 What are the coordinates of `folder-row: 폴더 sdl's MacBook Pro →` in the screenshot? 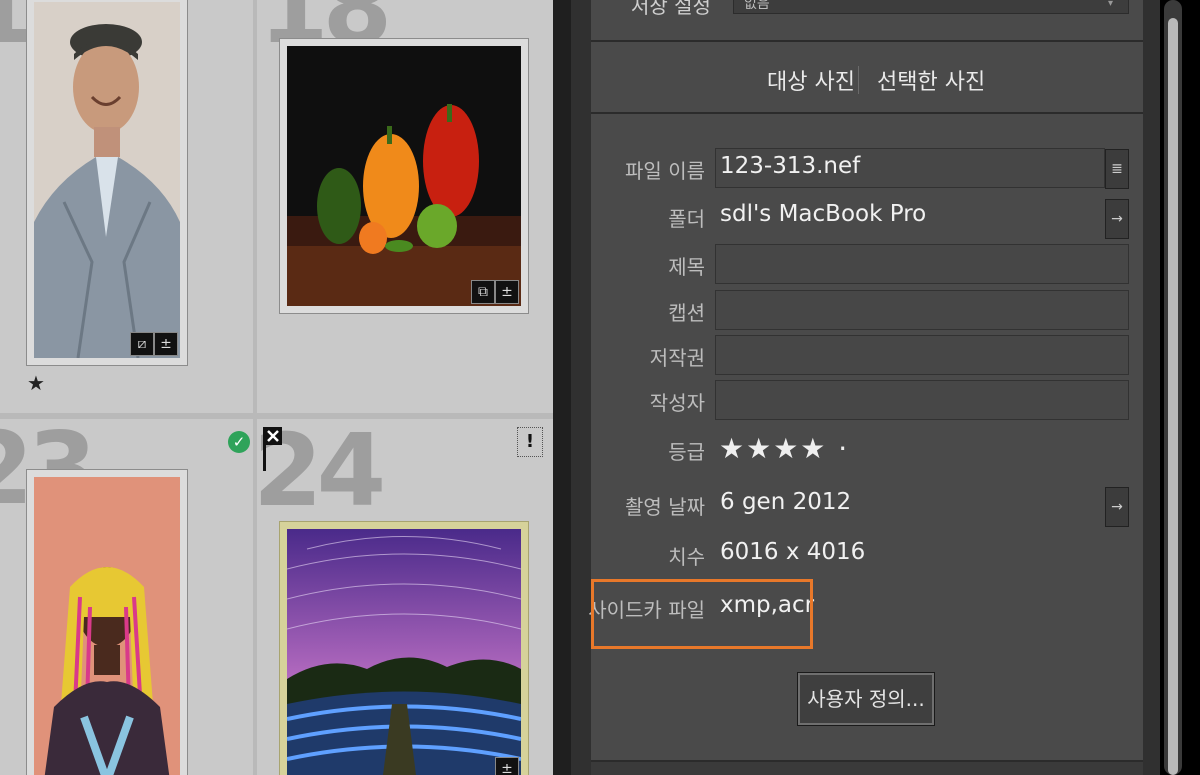 It's located at (867, 217).